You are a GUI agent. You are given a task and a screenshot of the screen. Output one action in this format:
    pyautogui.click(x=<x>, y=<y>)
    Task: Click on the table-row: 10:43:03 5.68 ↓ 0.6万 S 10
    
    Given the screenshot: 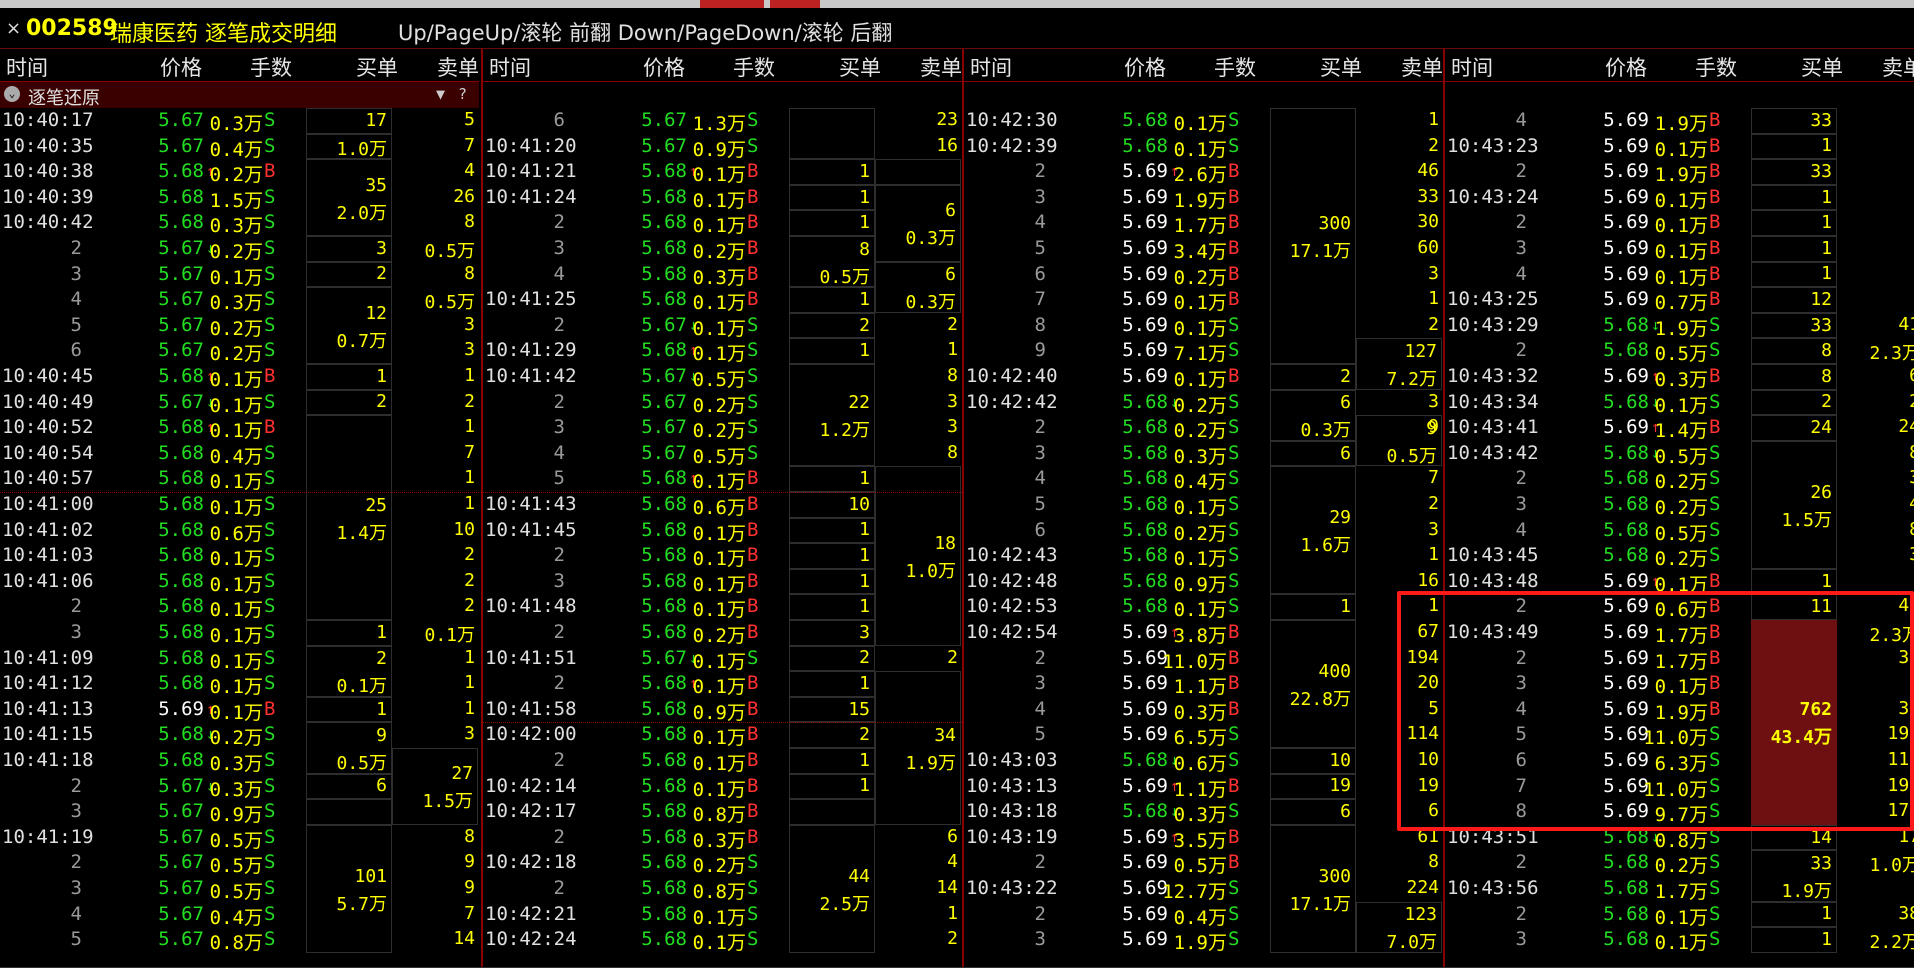 What is the action you would take?
    pyautogui.click(x=1203, y=761)
    